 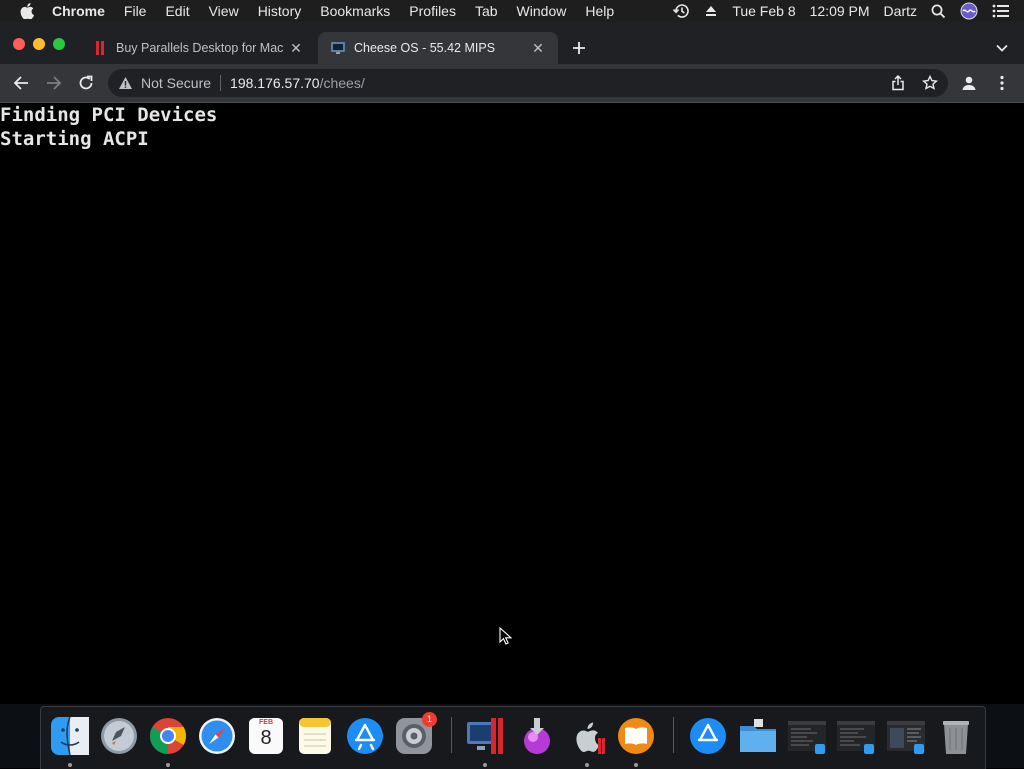 What do you see at coordinates (537, 736) in the screenshot?
I see `installer-icon` at bounding box center [537, 736].